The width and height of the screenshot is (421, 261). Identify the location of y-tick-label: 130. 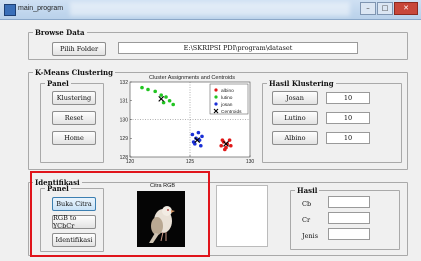
(124, 120).